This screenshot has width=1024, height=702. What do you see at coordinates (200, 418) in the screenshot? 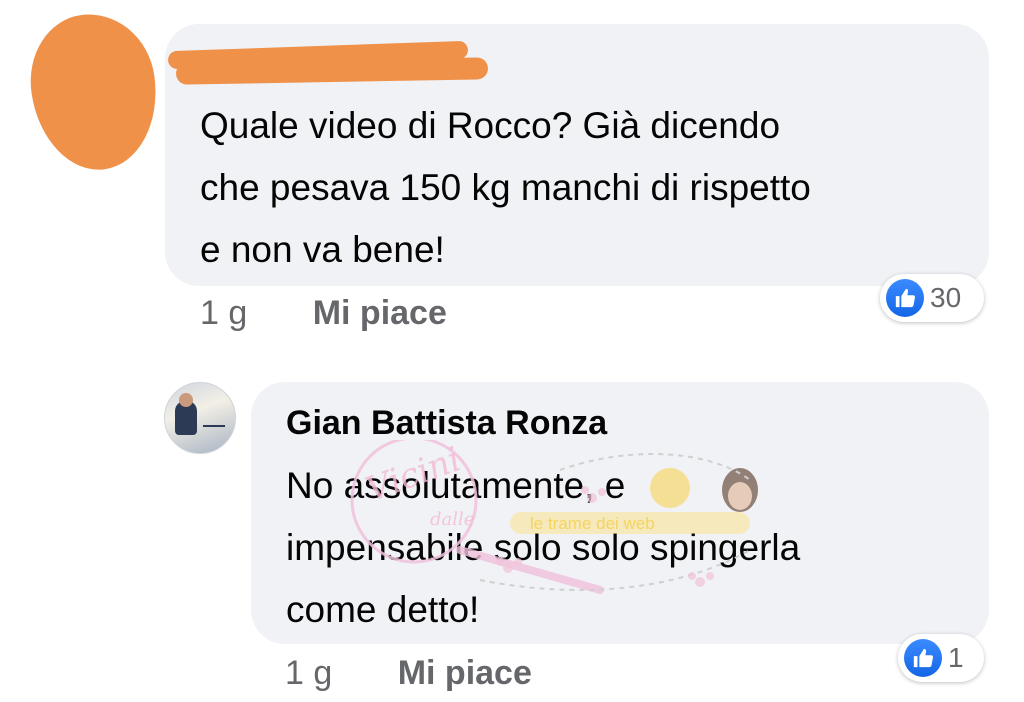
I see `avatar-photo` at bounding box center [200, 418].